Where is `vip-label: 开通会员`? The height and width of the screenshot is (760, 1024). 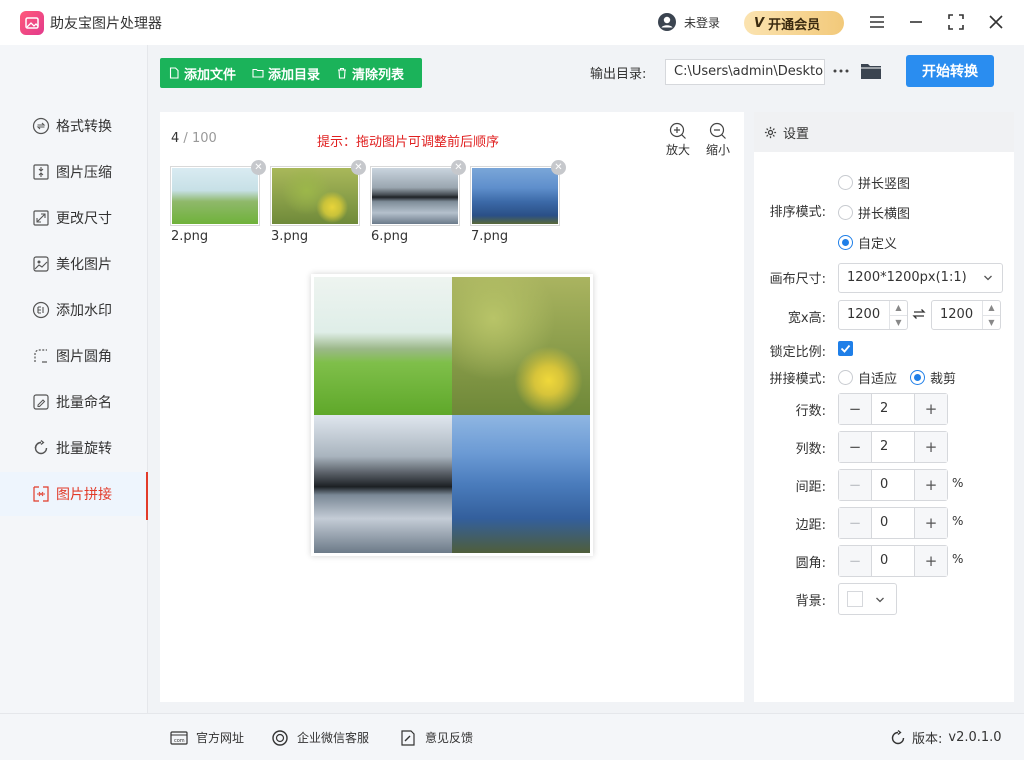 vip-label: 开通会员 is located at coordinates (794, 25).